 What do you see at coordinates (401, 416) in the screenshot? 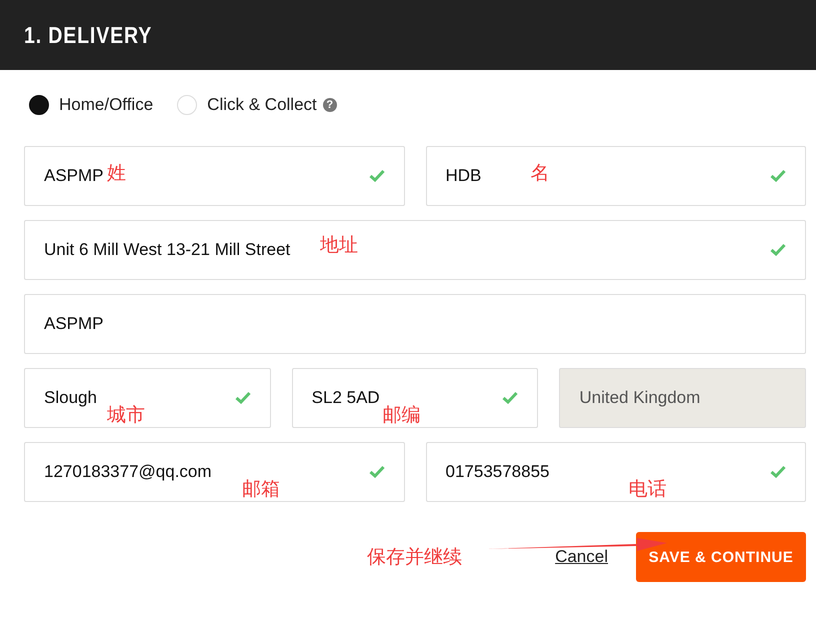
I see `annotation-text: 邮编` at bounding box center [401, 416].